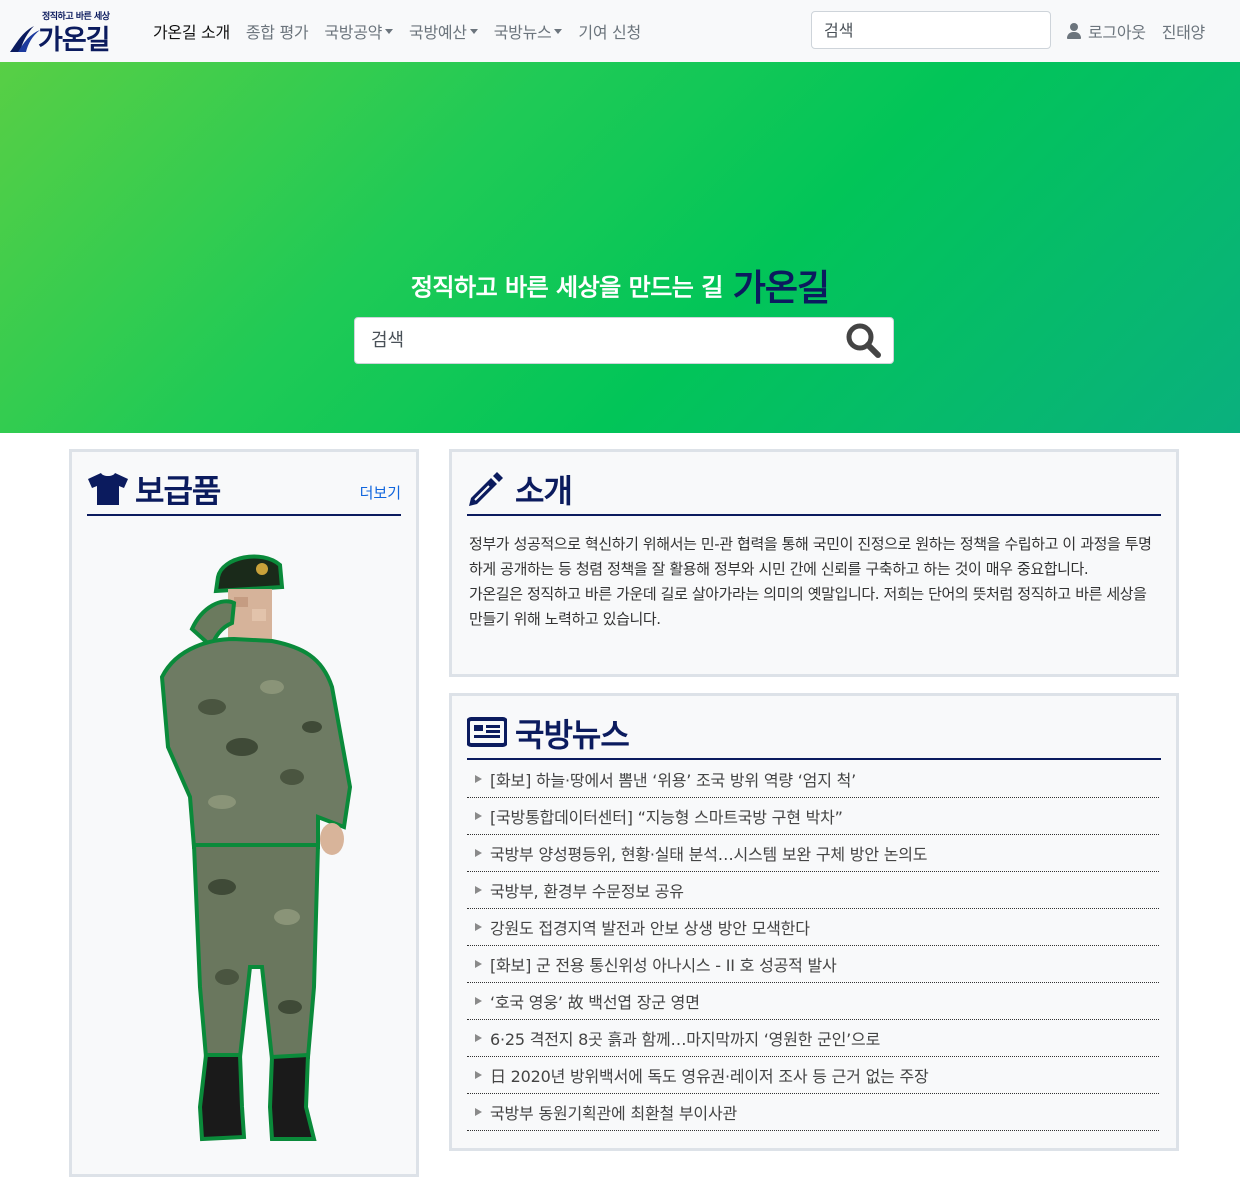 The image size is (1240, 1187). Describe the element at coordinates (814, 490) in the screenshot. I see `intro-card-header: 소개` at that location.